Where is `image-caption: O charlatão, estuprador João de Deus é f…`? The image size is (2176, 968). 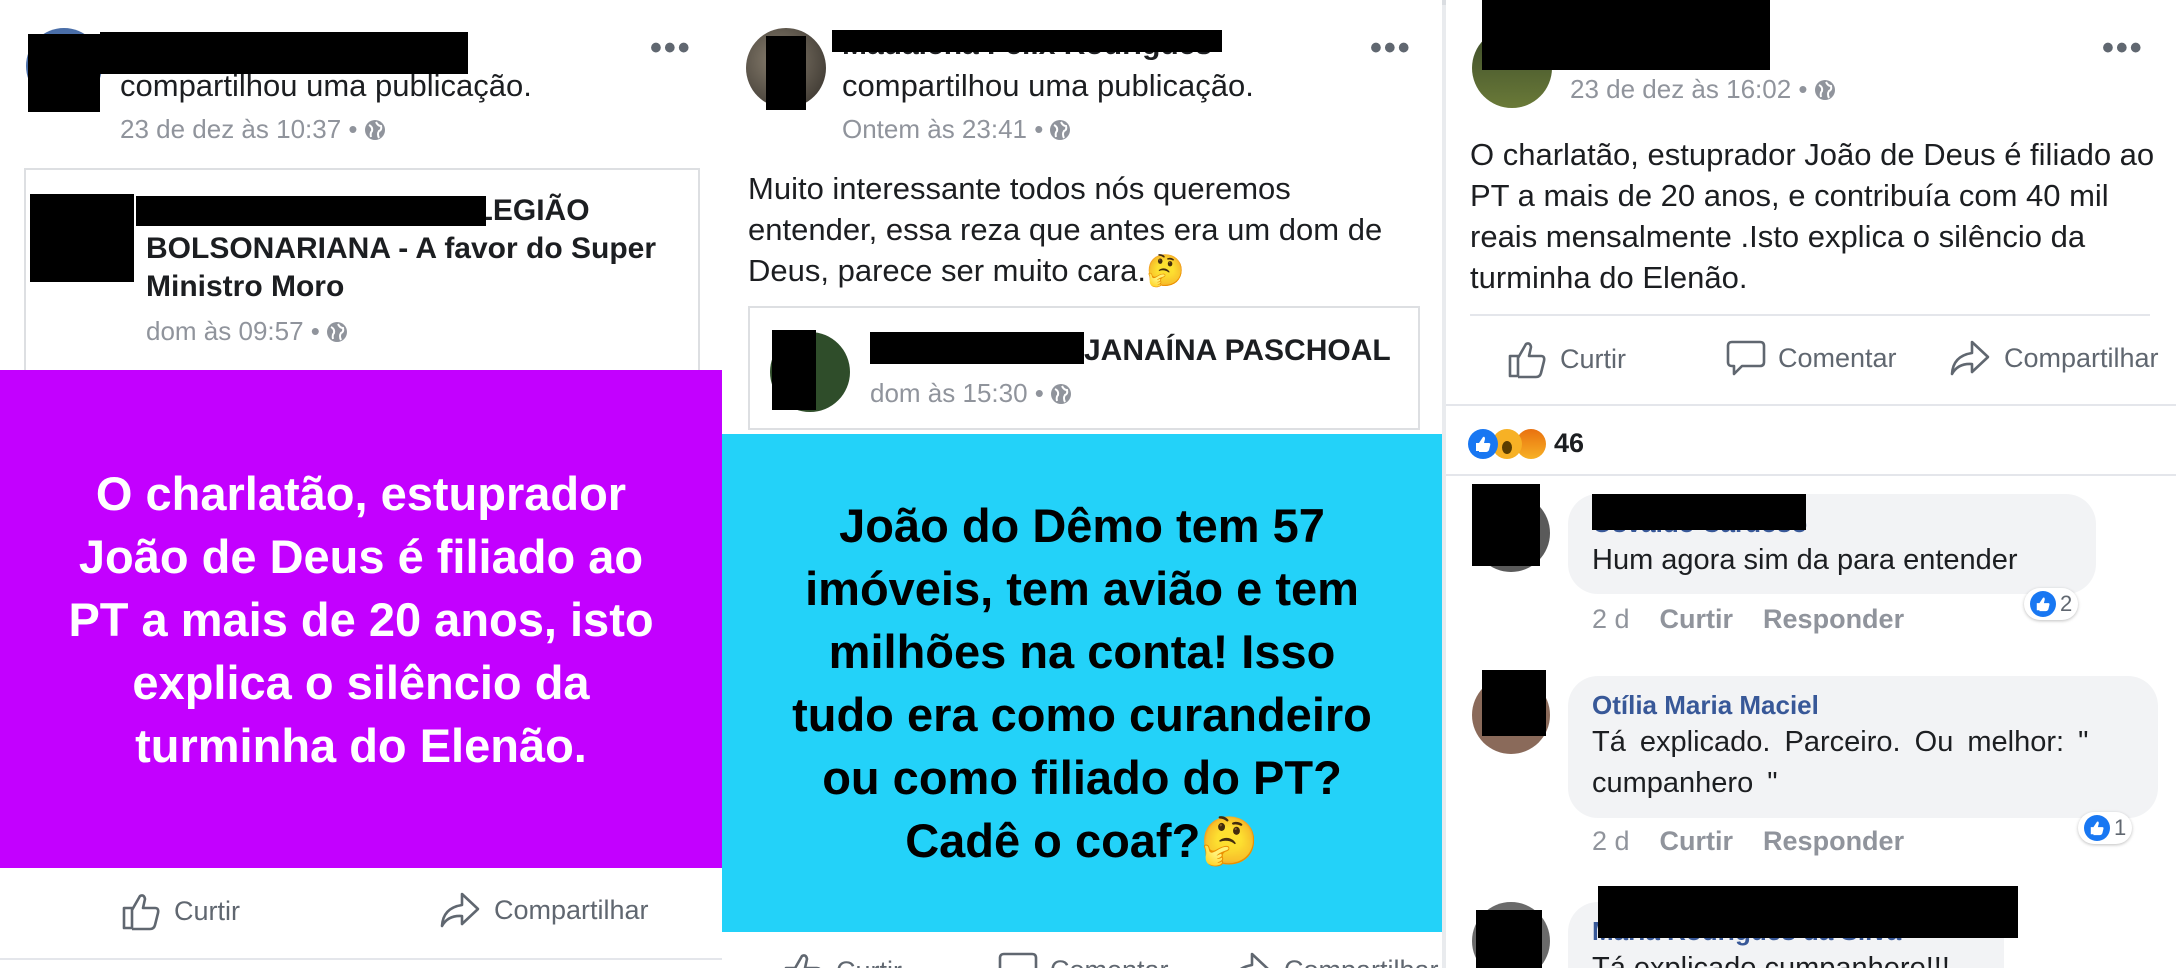 image-caption: O charlatão, estuprador João de Deus é f… is located at coordinates (361, 619).